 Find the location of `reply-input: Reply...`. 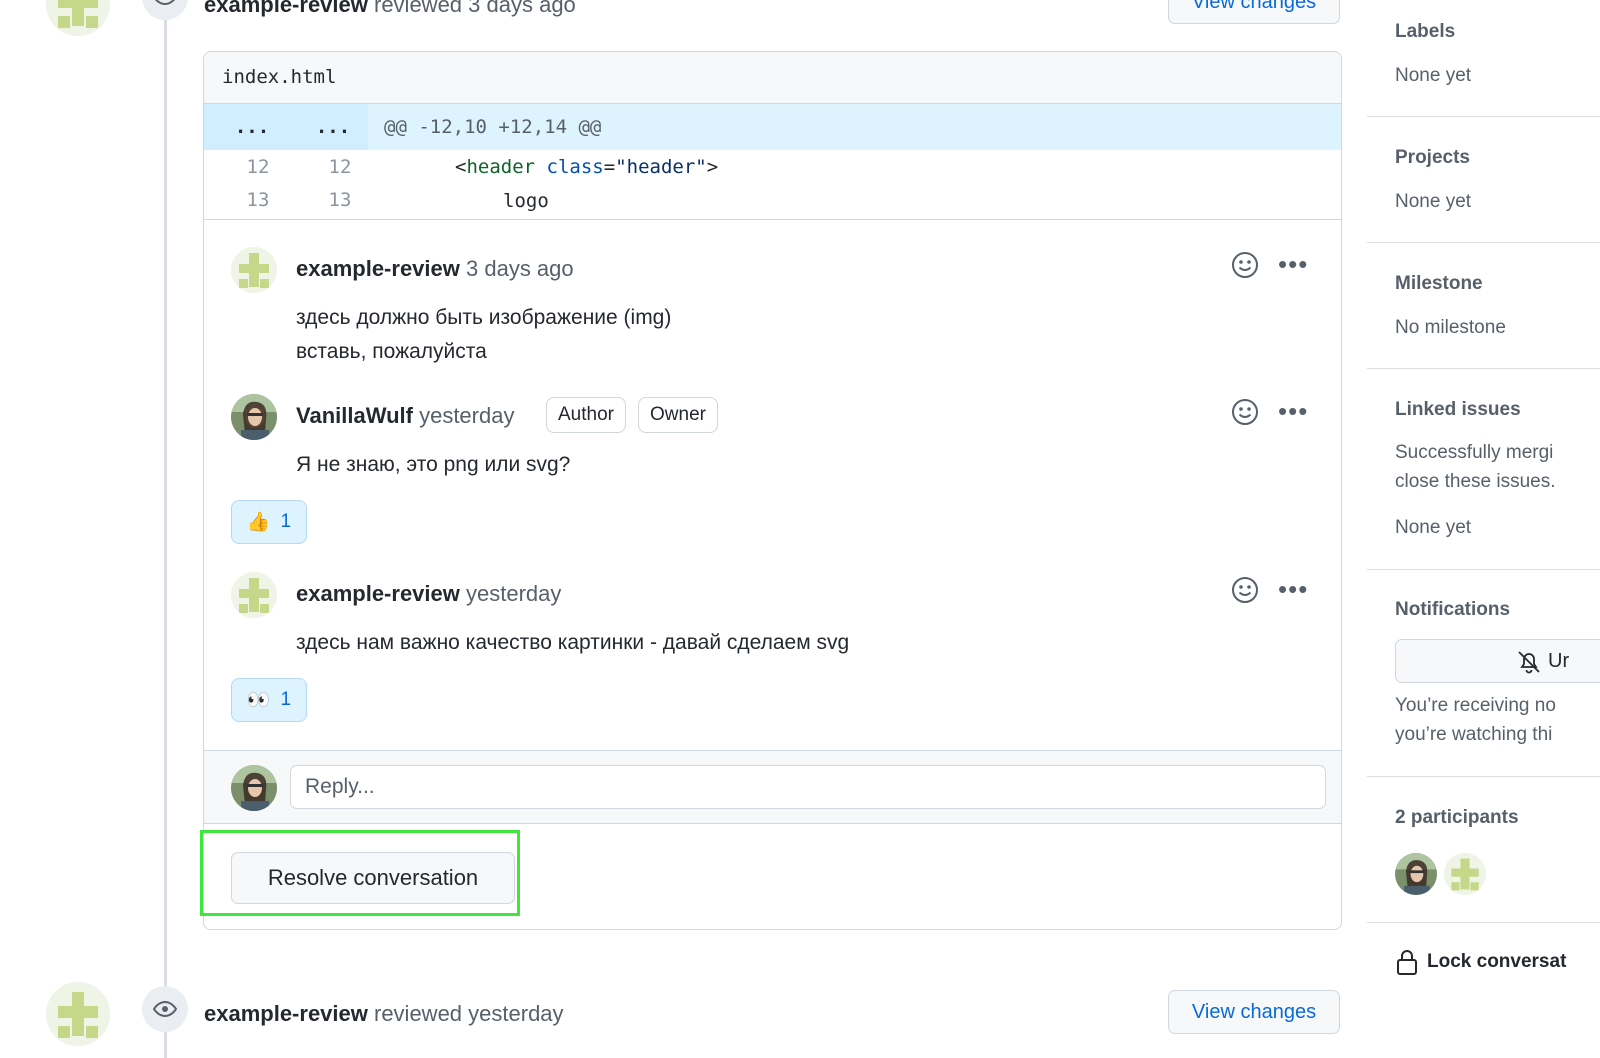

reply-input: Reply... is located at coordinates (808, 787).